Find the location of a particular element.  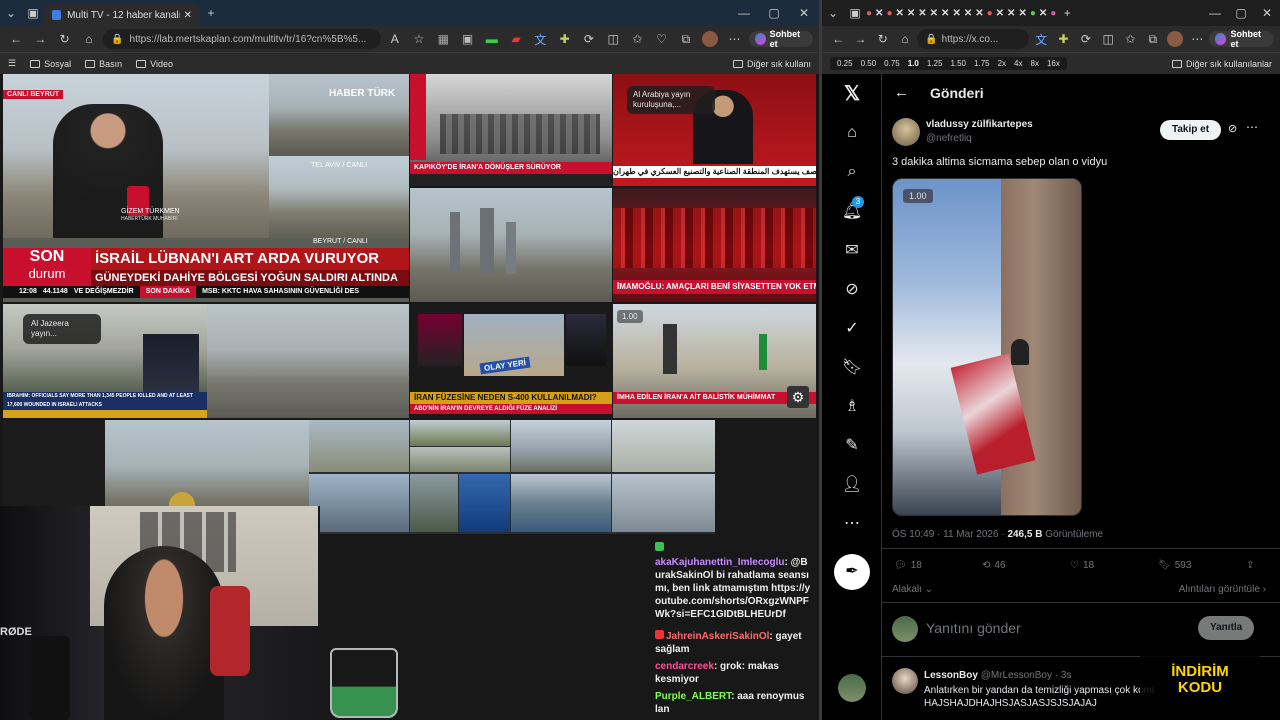

reply-author-name: LessonBoy is located at coordinates (951, 675).